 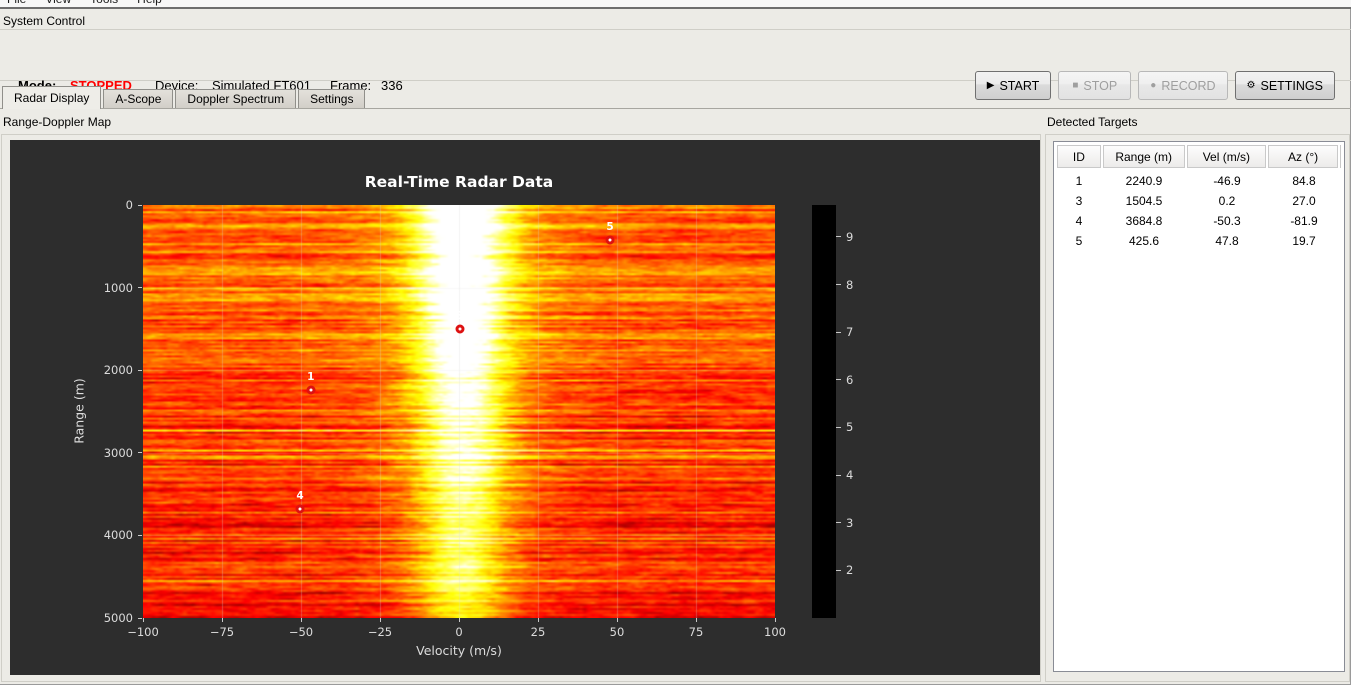 I want to click on y-tick-label: 1000, so click(x=118, y=287).